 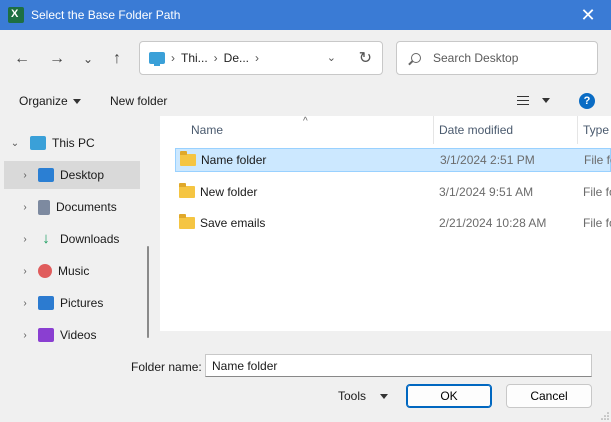 What do you see at coordinates (416, 58) in the screenshot?
I see `search-icon` at bounding box center [416, 58].